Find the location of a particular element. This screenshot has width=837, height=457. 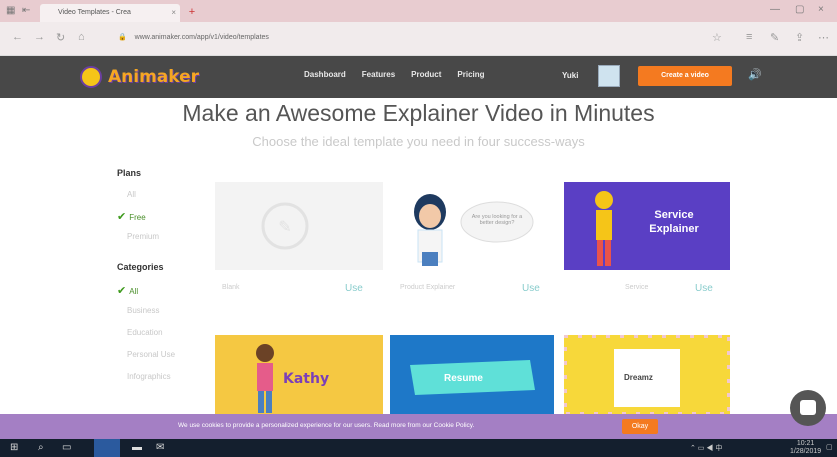

favorite-star-icon: ☆ is located at coordinates (717, 37).